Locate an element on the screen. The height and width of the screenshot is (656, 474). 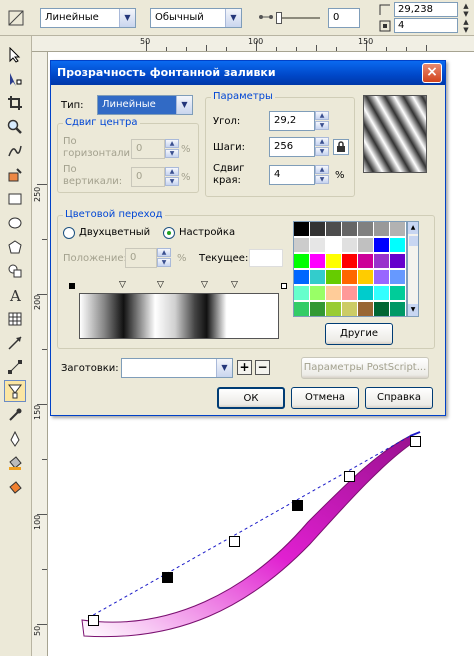
steps-spinner: ▲ ▼ is located at coordinates (322, 147).